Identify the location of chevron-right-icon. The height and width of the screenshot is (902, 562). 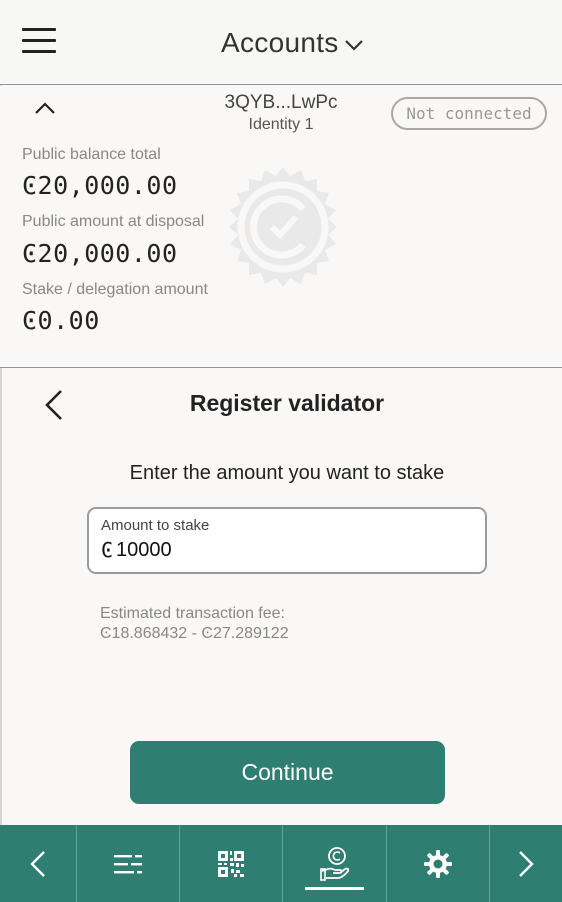
(526, 863).